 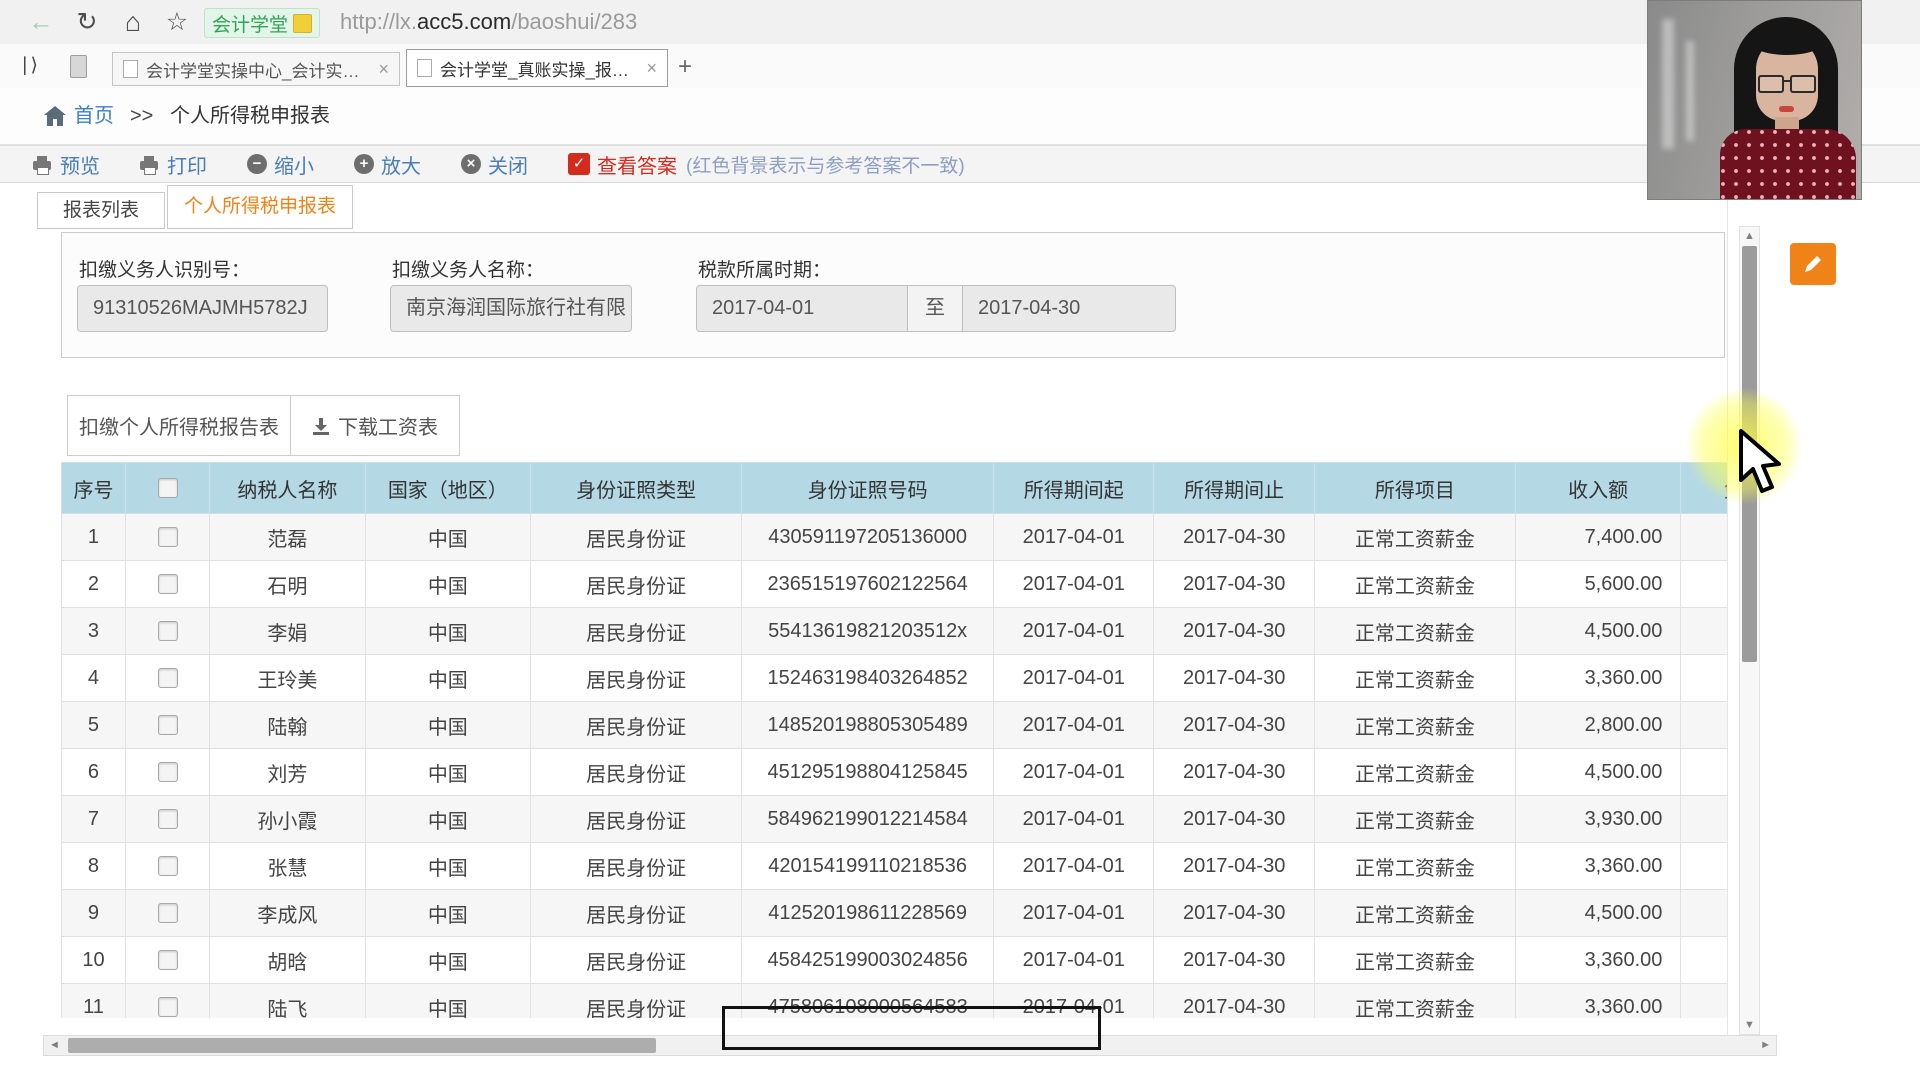 What do you see at coordinates (1749, 630) in the screenshot?
I see `vertical-scrollbar: ▲ ▼` at bounding box center [1749, 630].